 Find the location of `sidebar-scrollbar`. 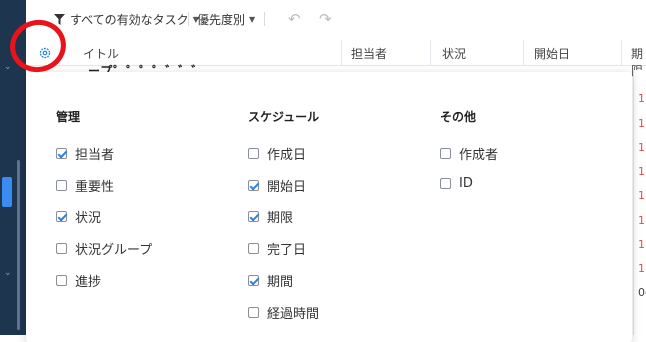

sidebar-scrollbar is located at coordinates (18, 245).